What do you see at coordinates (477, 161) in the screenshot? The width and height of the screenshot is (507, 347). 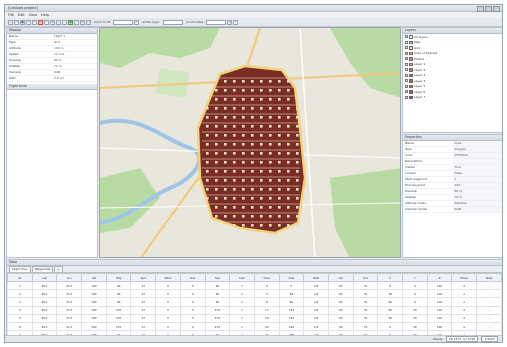 I see `property-value` at bounding box center [477, 161].